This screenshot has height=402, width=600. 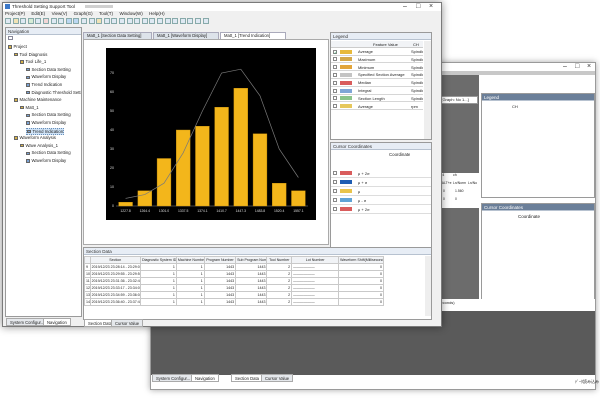 What do you see at coordinates (377, 75) in the screenshot?
I see `legend-row: Specified Section Average Spindle` at bounding box center [377, 75].